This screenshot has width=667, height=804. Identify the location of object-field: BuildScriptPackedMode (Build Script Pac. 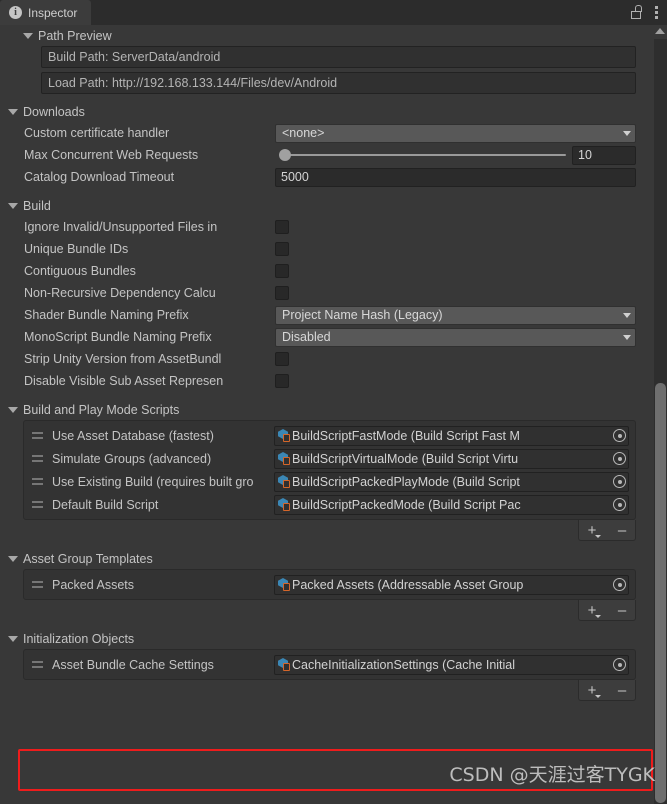
(451, 504).